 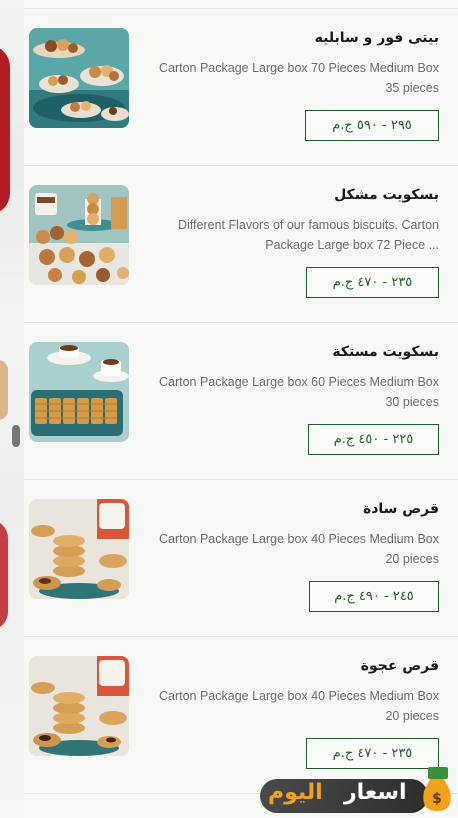 I want to click on product-name: بسكويت مستكة, so click(x=385, y=352).